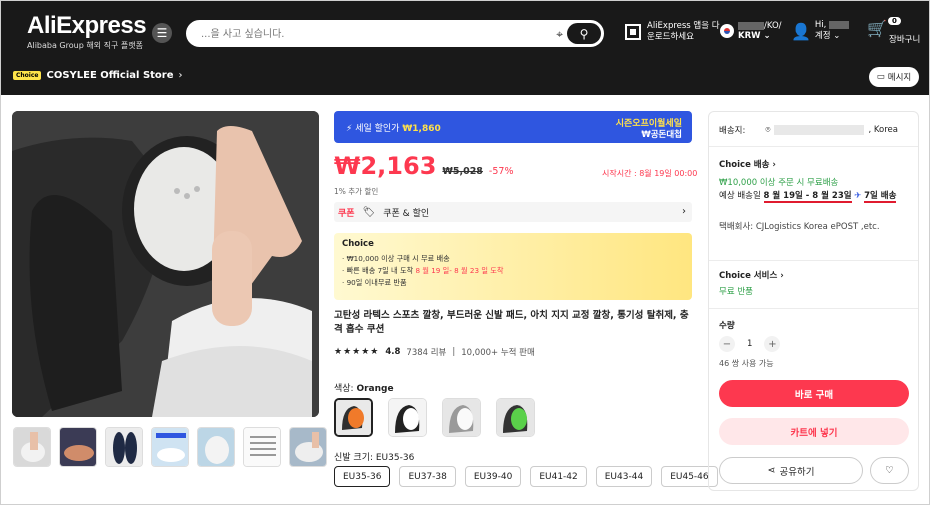 Image resolution: width=930 pixels, height=505 pixels. I want to click on eta-days: 7일 배송, so click(880, 197).